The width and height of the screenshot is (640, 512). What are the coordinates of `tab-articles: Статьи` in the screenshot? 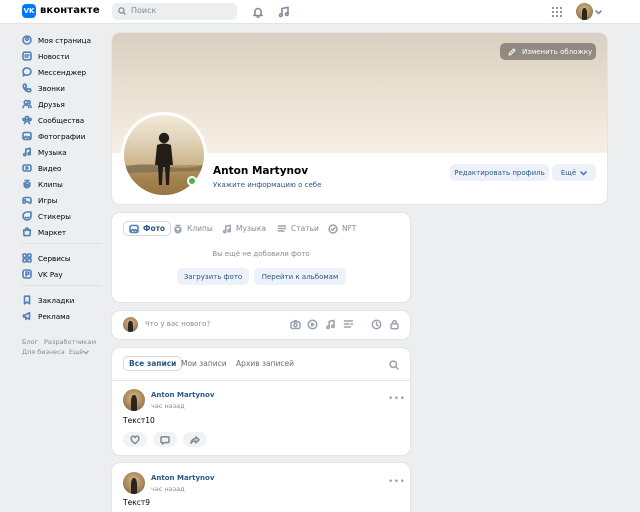 It's located at (298, 228).